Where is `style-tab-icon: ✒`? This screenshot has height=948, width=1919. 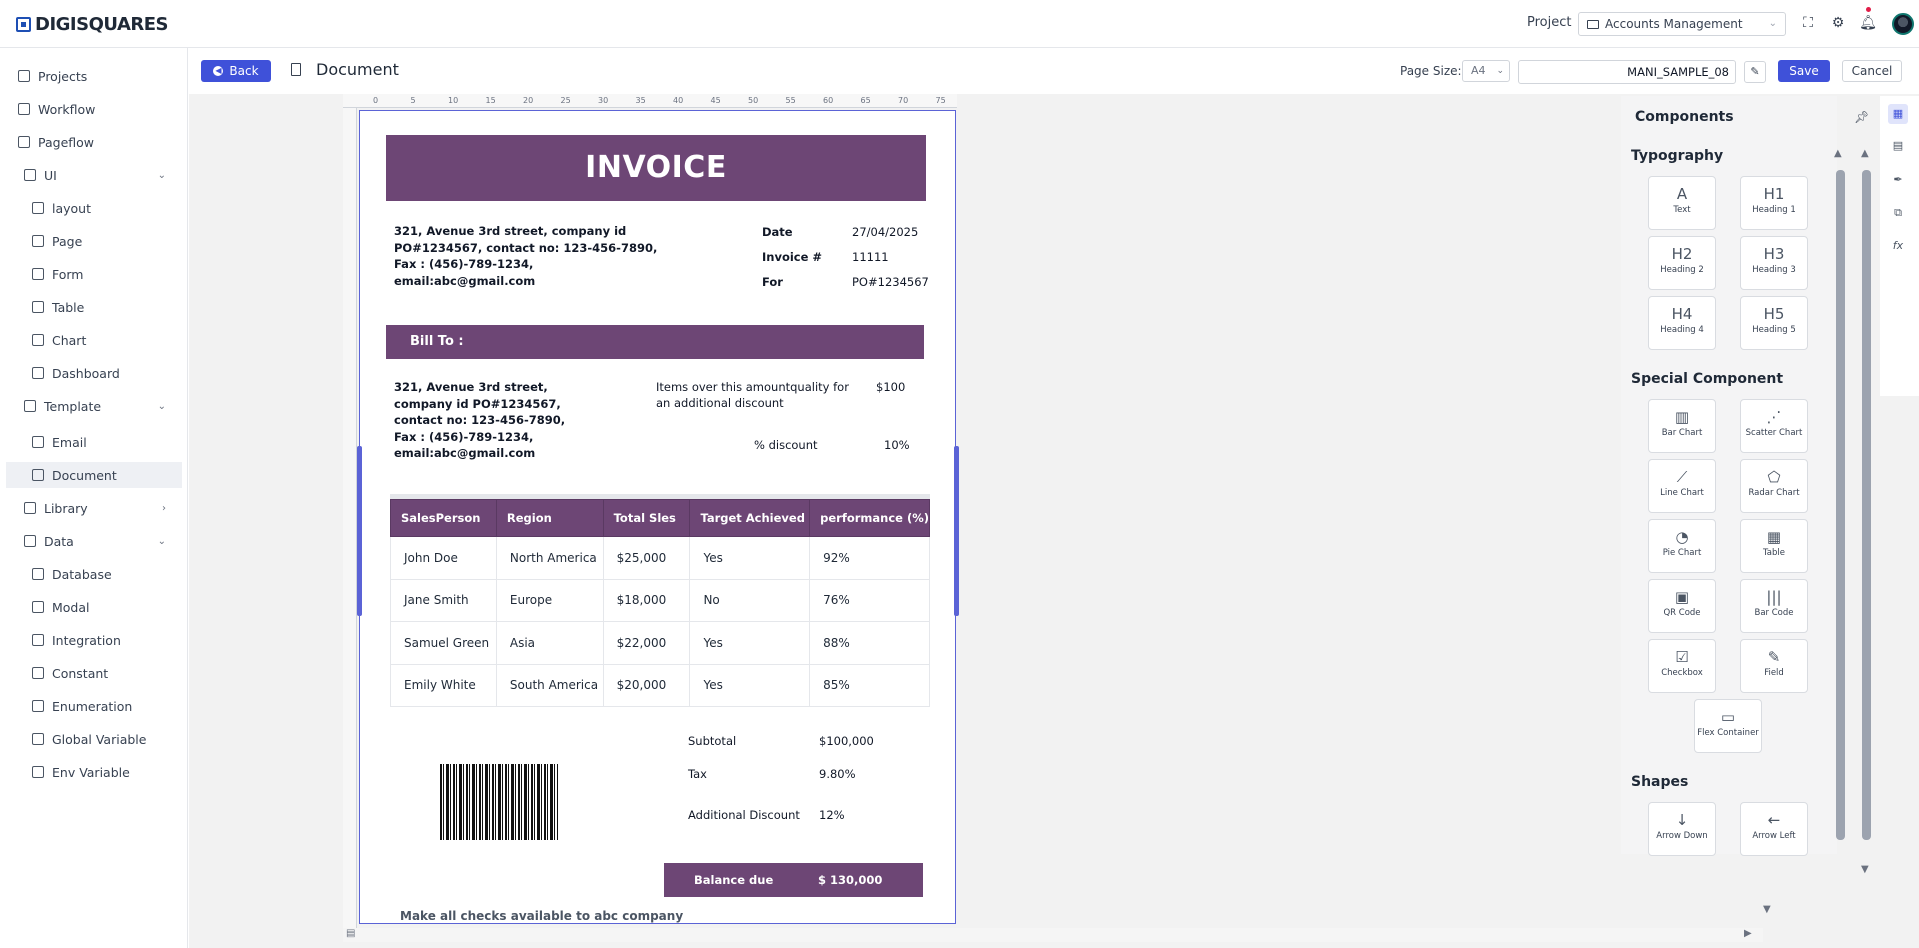 style-tab-icon: ✒ is located at coordinates (1898, 180).